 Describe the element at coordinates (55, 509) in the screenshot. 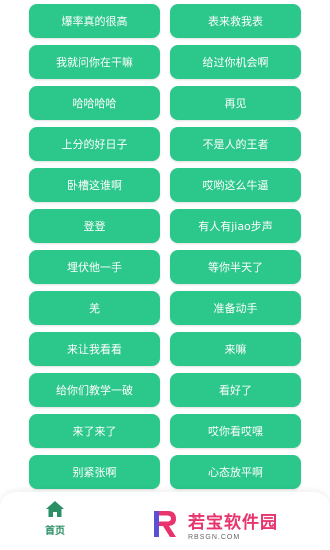

I see `home-icon` at that location.